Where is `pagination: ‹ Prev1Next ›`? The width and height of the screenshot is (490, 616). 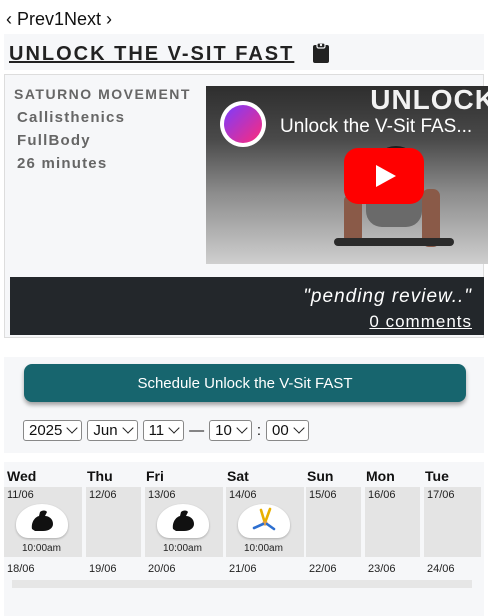
pagination: ‹ Prev1Next › is located at coordinates (59, 19).